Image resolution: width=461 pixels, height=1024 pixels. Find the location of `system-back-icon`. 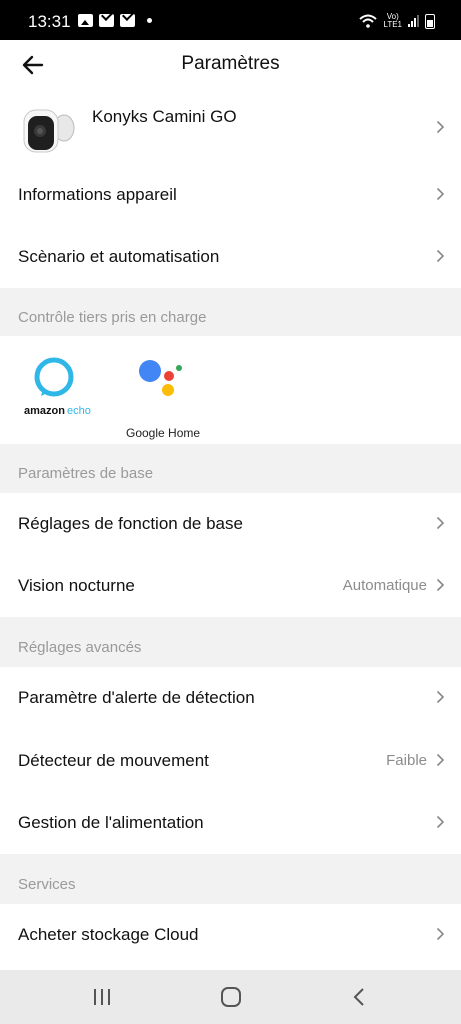

system-back-icon is located at coordinates (359, 997).